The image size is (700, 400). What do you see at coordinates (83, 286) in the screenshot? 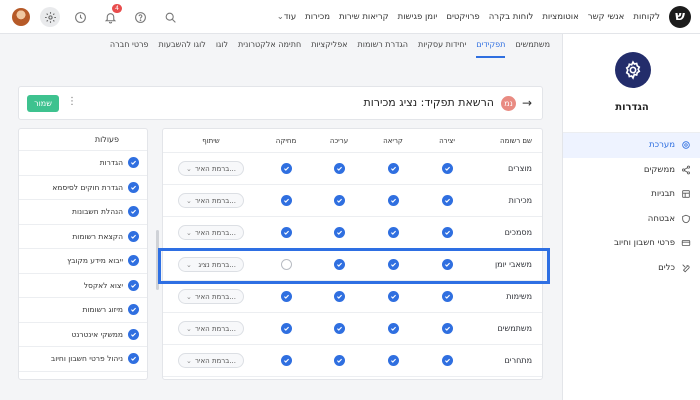
I see `action-row: יצוא לאקסל` at bounding box center [83, 286].